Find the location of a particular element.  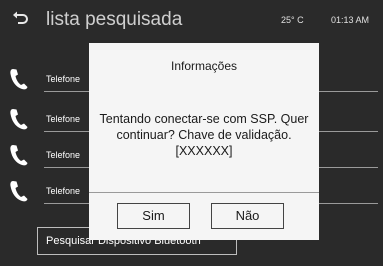

page-title: lista pesquisada is located at coordinates (114, 19).